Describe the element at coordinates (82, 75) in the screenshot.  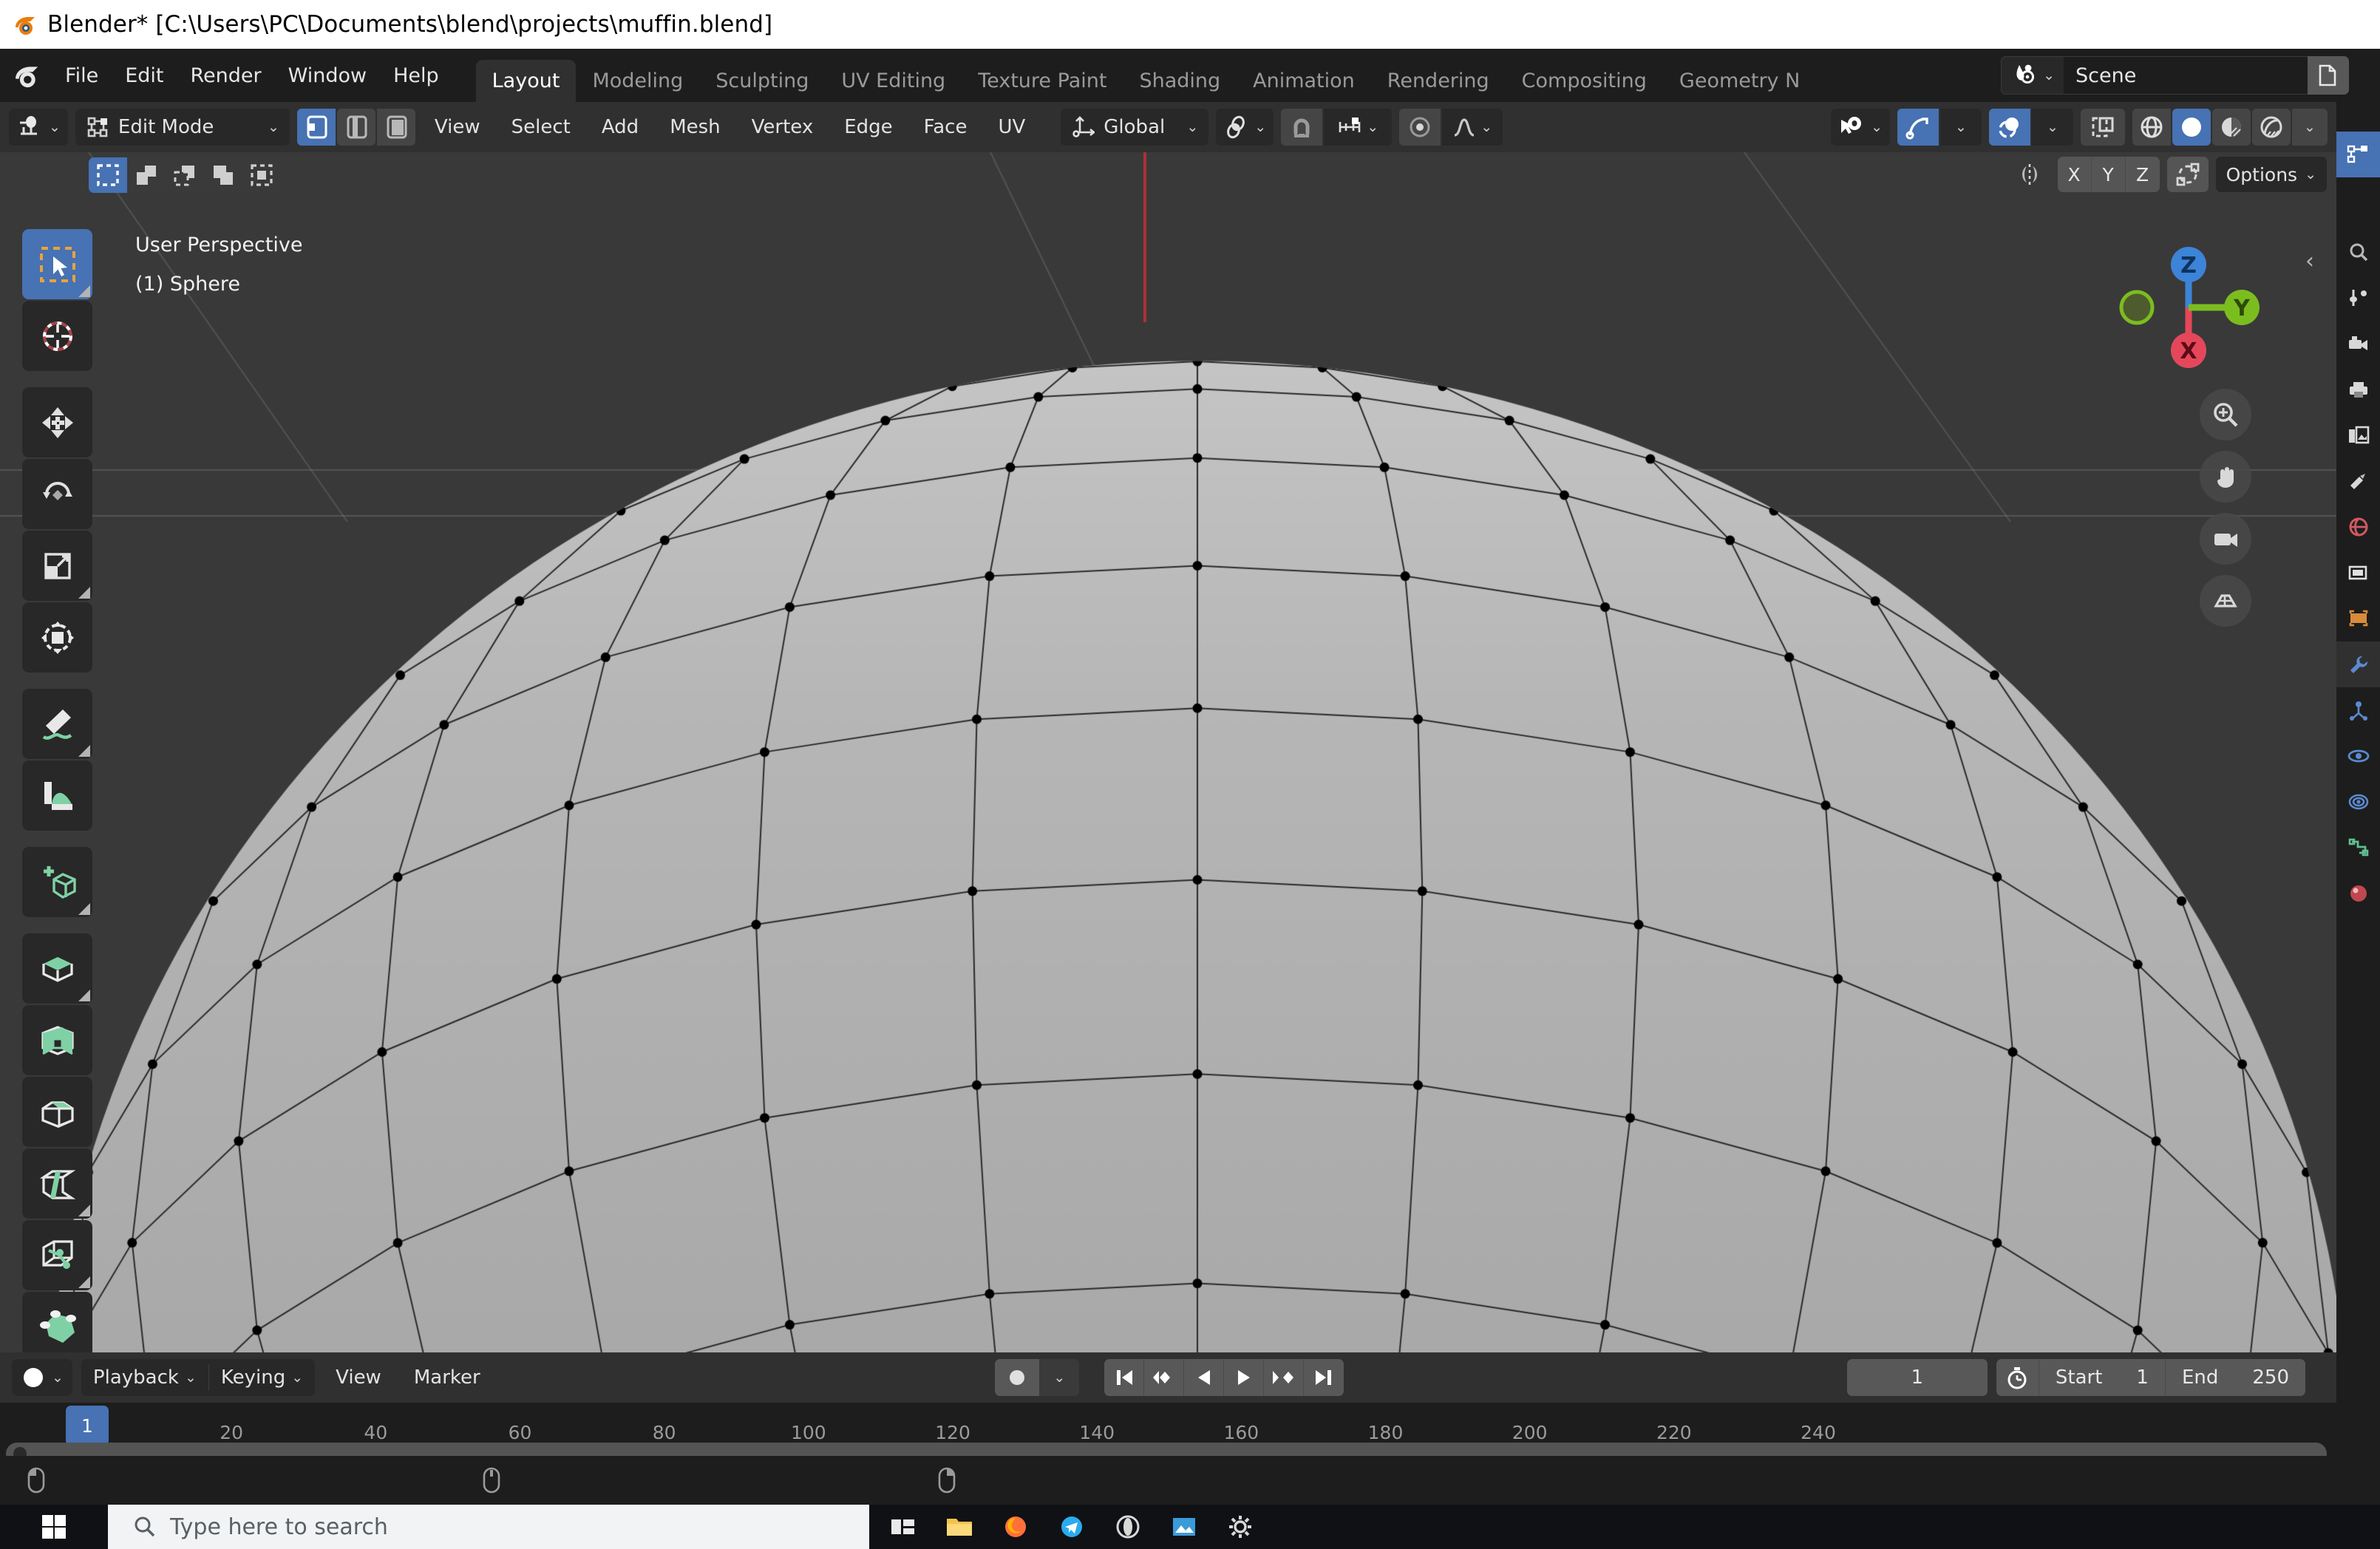
I see `menu-file: File` at that location.